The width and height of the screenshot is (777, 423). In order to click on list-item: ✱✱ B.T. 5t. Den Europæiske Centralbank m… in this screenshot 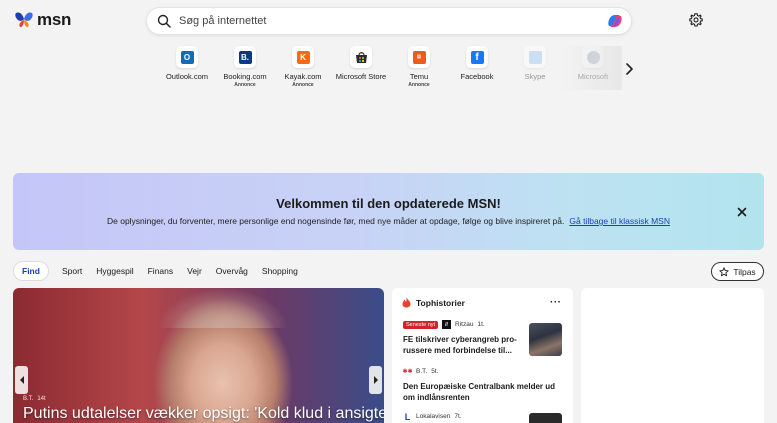, I will do `click(482, 385)`.